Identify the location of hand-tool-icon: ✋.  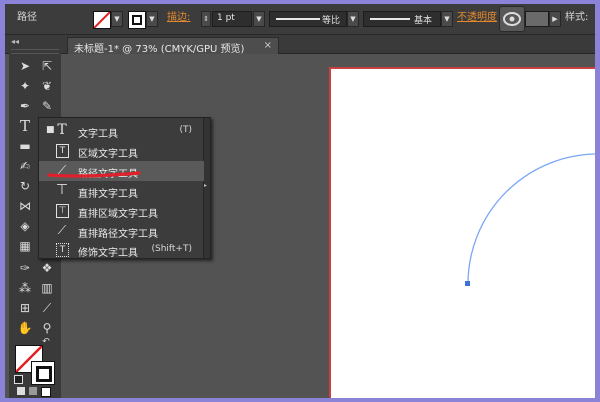
(25, 328).